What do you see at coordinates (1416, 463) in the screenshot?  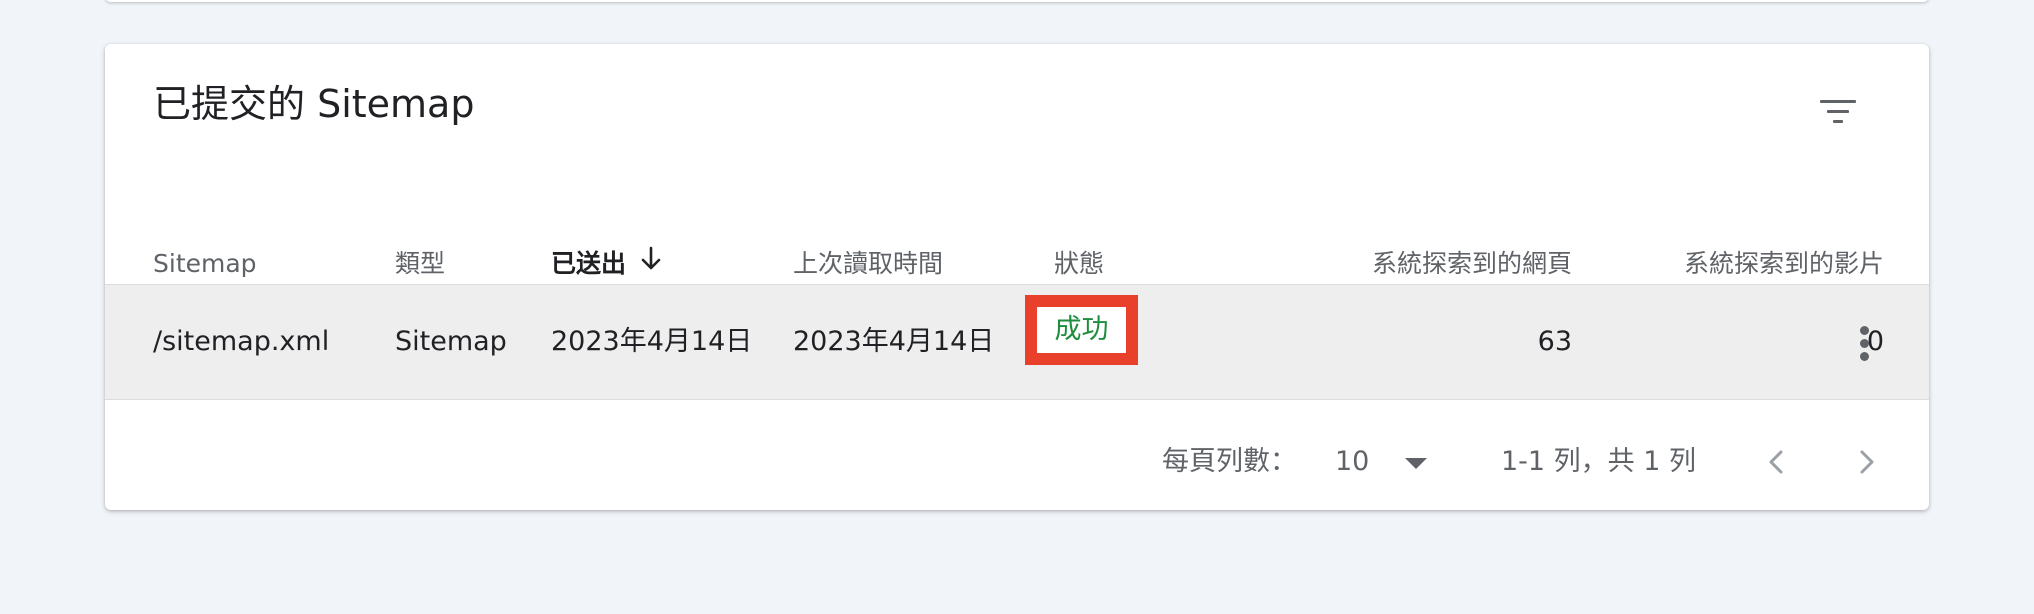 I see `dropdown-arrow-icon` at bounding box center [1416, 463].